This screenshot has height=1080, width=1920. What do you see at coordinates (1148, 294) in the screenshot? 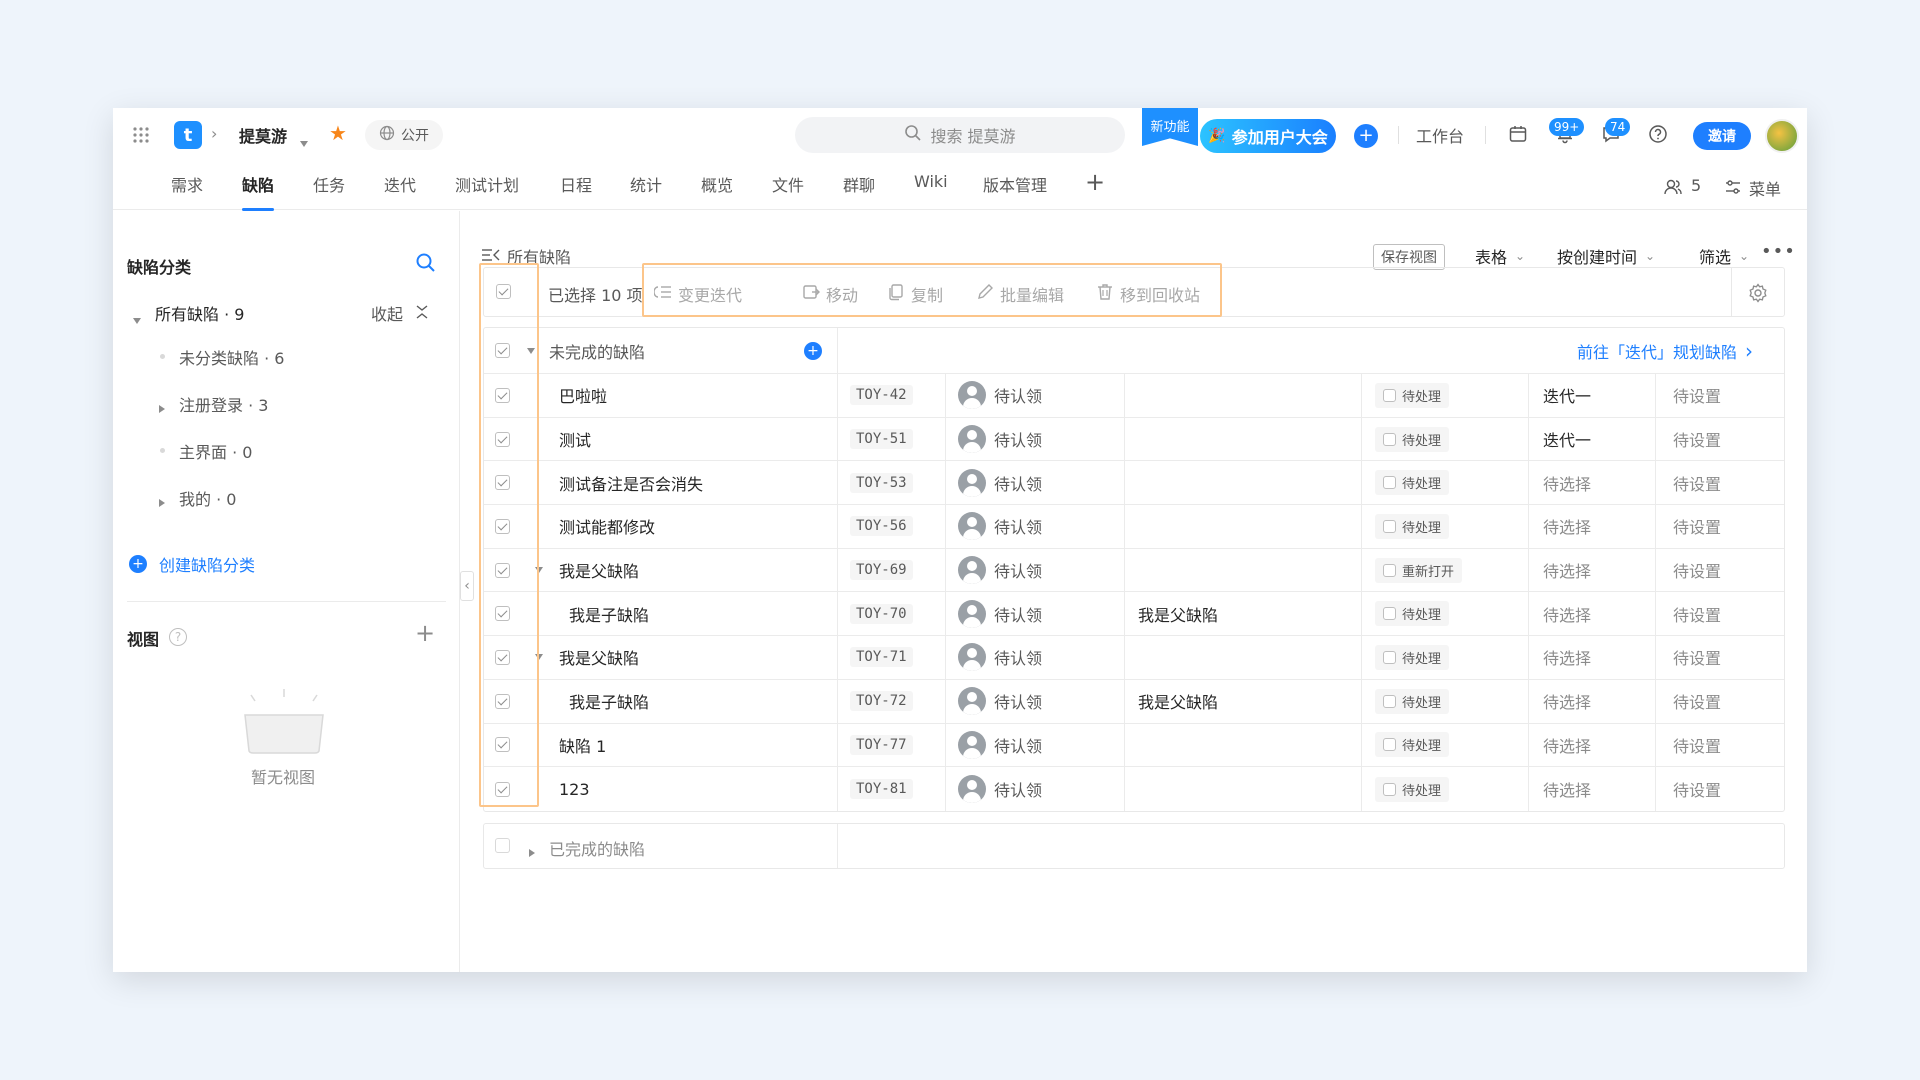
I see `move-to-trash-button: 移到回收站` at bounding box center [1148, 294].